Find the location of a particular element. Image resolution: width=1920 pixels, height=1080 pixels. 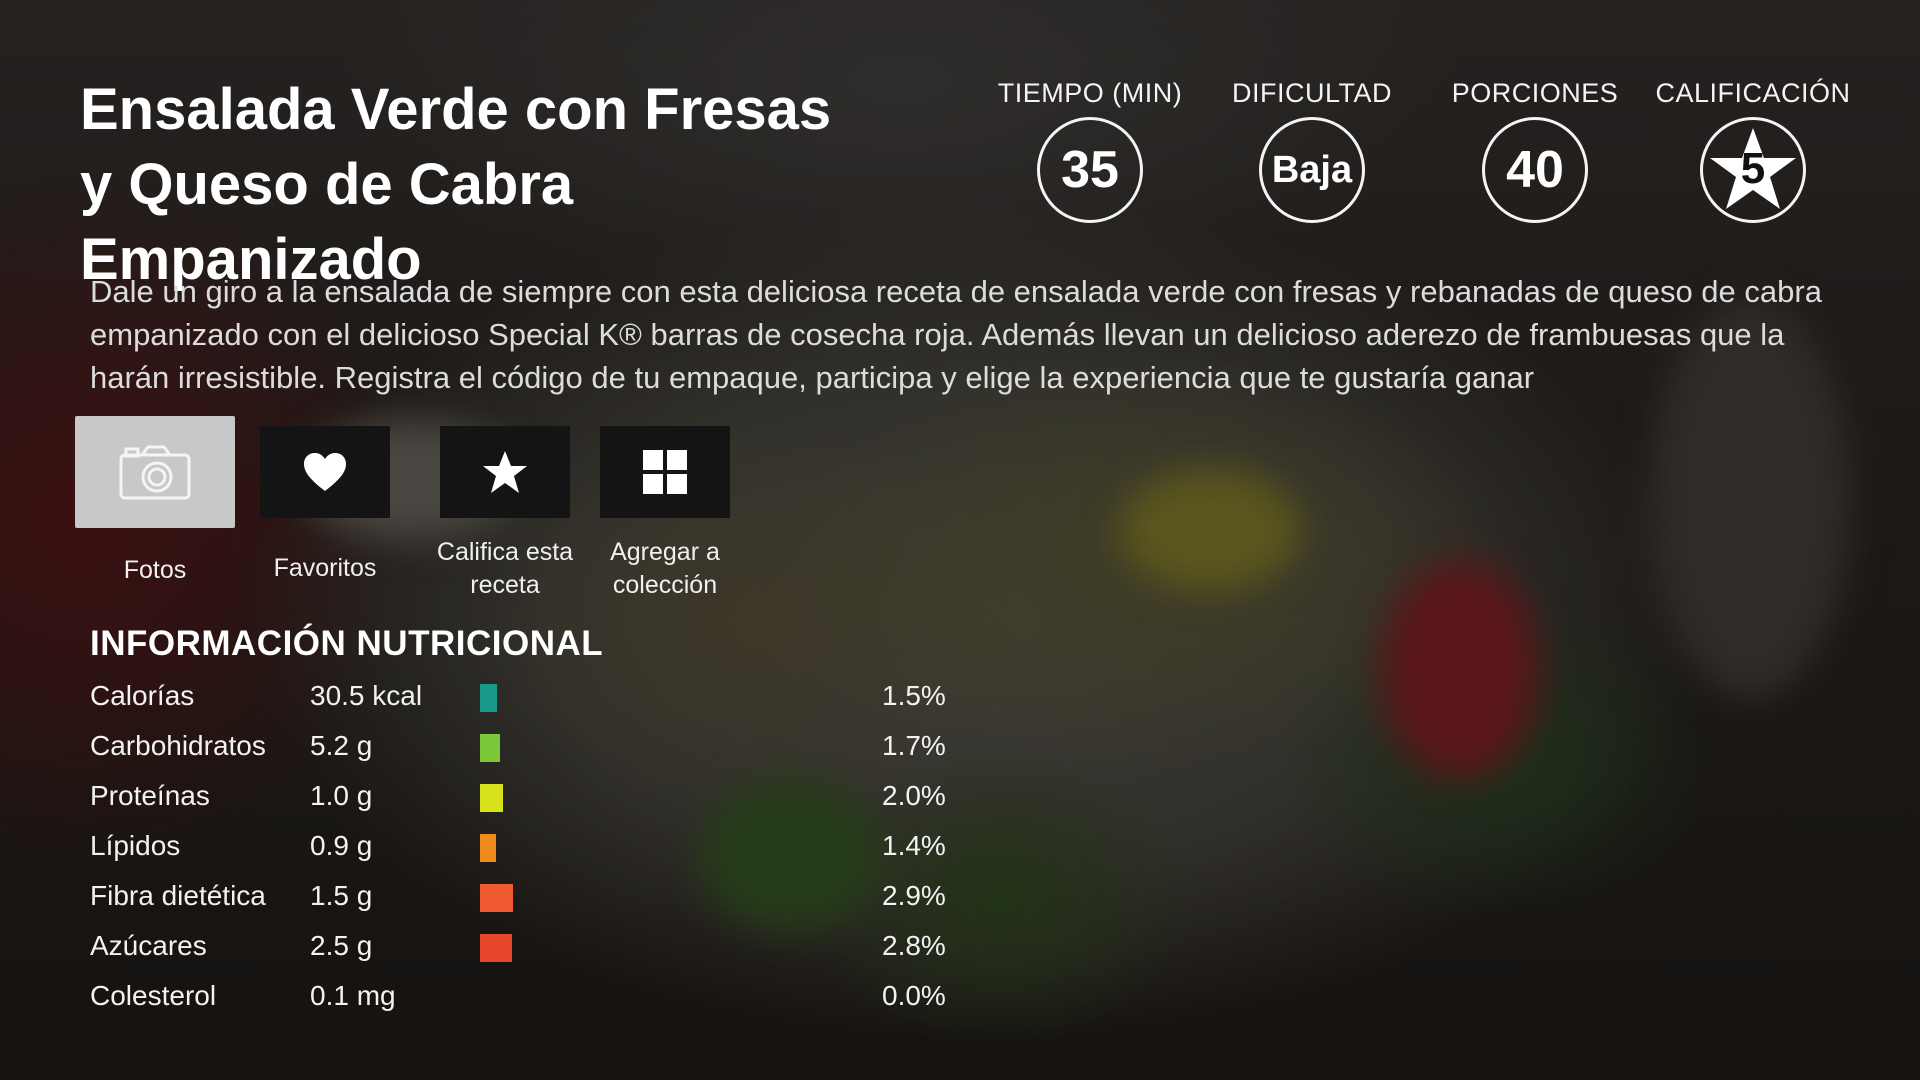

nutrient-name: Calorías is located at coordinates (142, 695).